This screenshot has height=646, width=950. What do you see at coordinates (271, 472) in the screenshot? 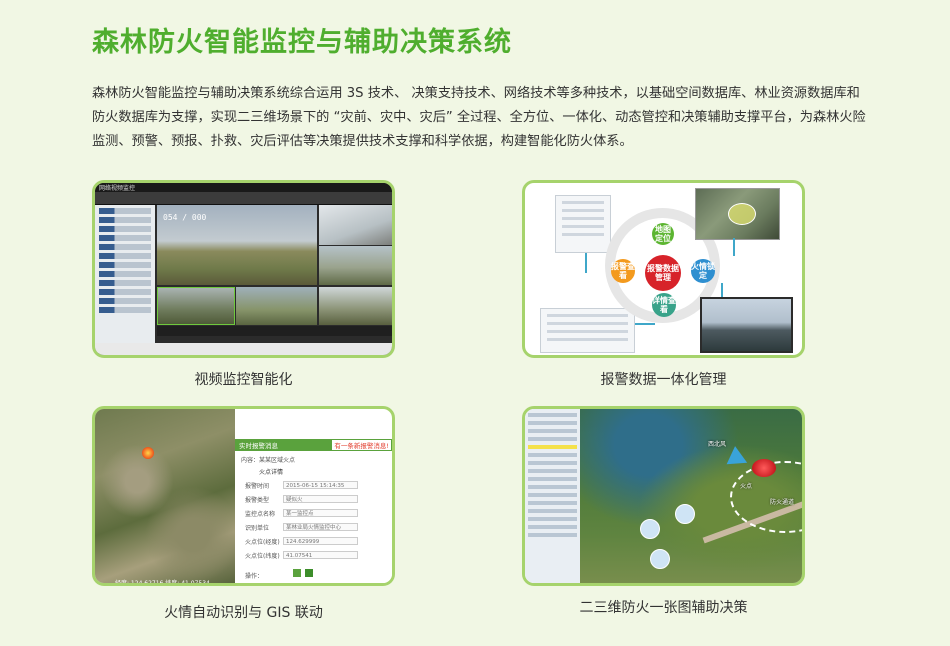
I see `alert-section-title: 火点详情` at bounding box center [271, 472].